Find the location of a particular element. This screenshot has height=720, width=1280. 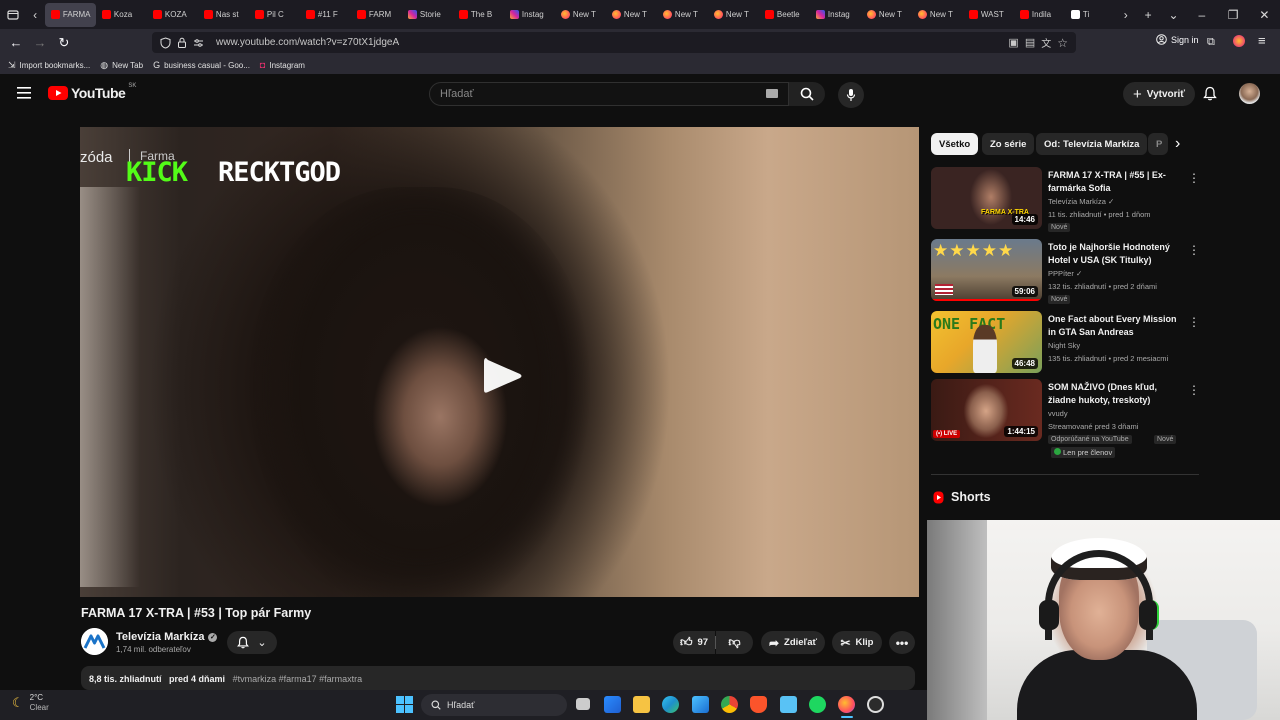

forward-icon: → is located at coordinates (40, 43).